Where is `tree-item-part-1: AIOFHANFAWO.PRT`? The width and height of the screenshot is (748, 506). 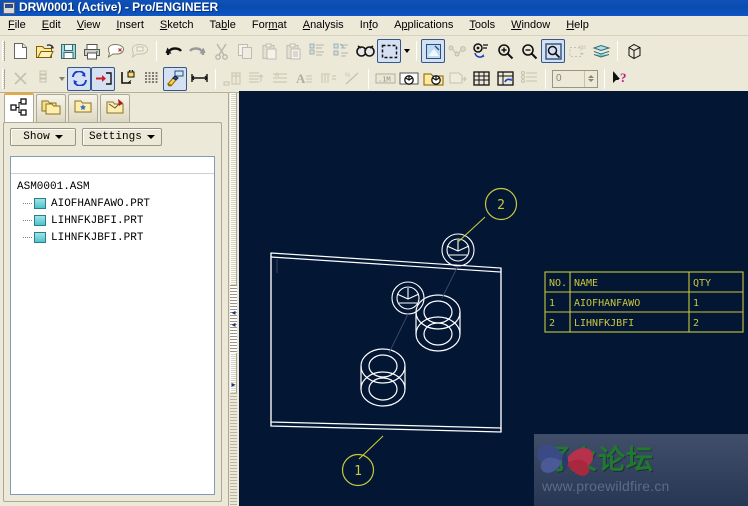
tree-item-part-1: AIOFHANFAWO.PRT is located at coordinates (115, 203).